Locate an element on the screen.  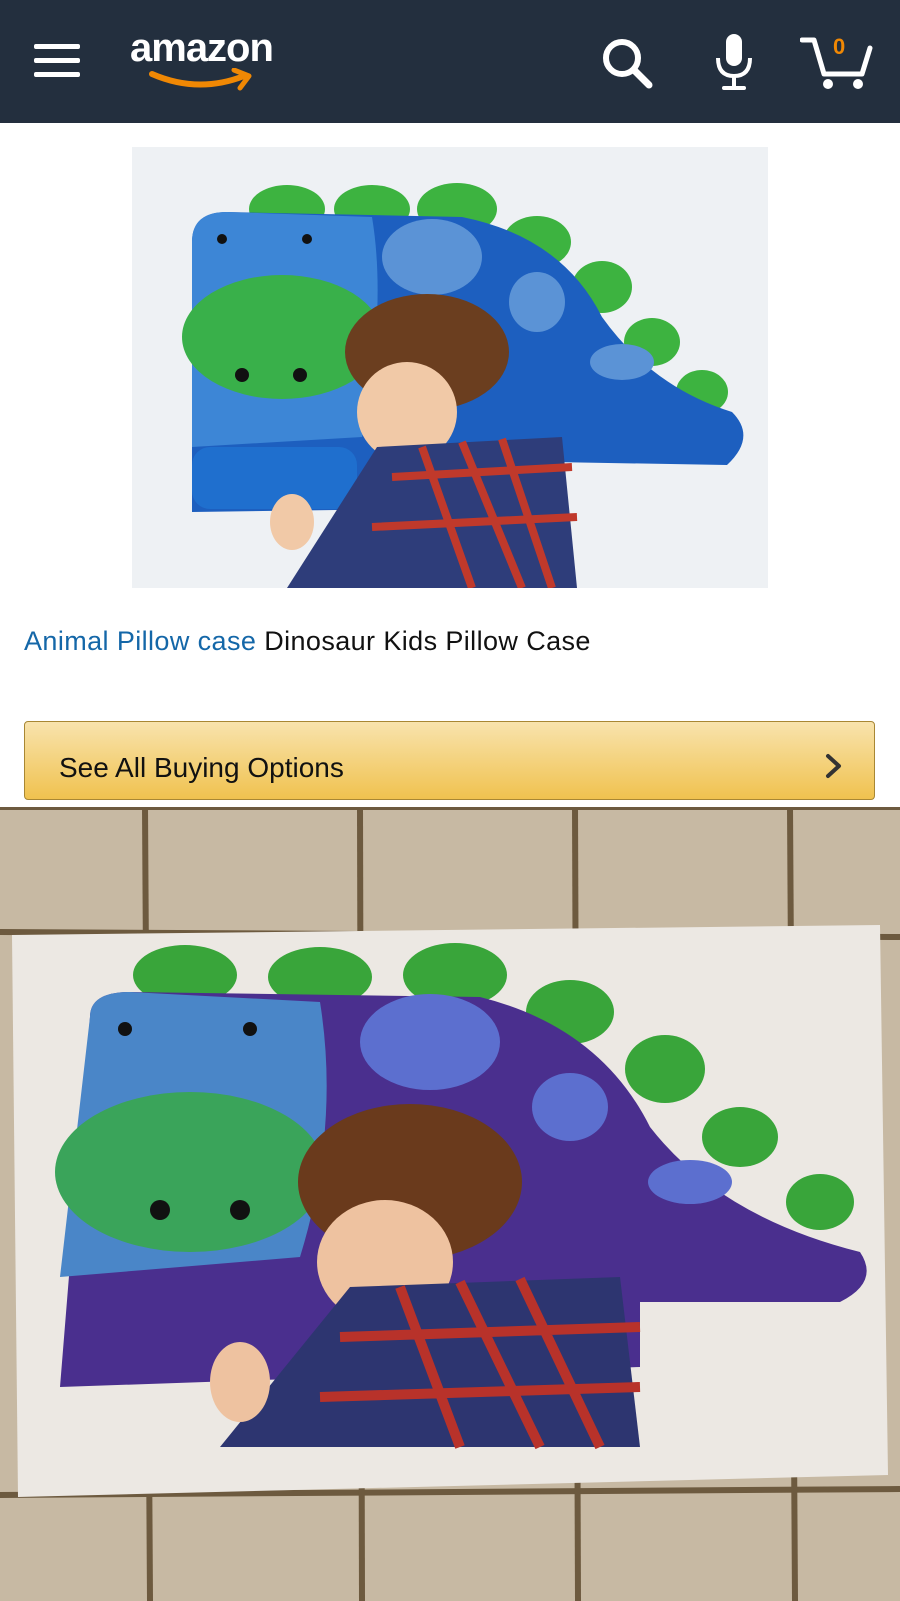
product-name: Dinosaur Kids Pillow Case is located at coordinates (423, 641).